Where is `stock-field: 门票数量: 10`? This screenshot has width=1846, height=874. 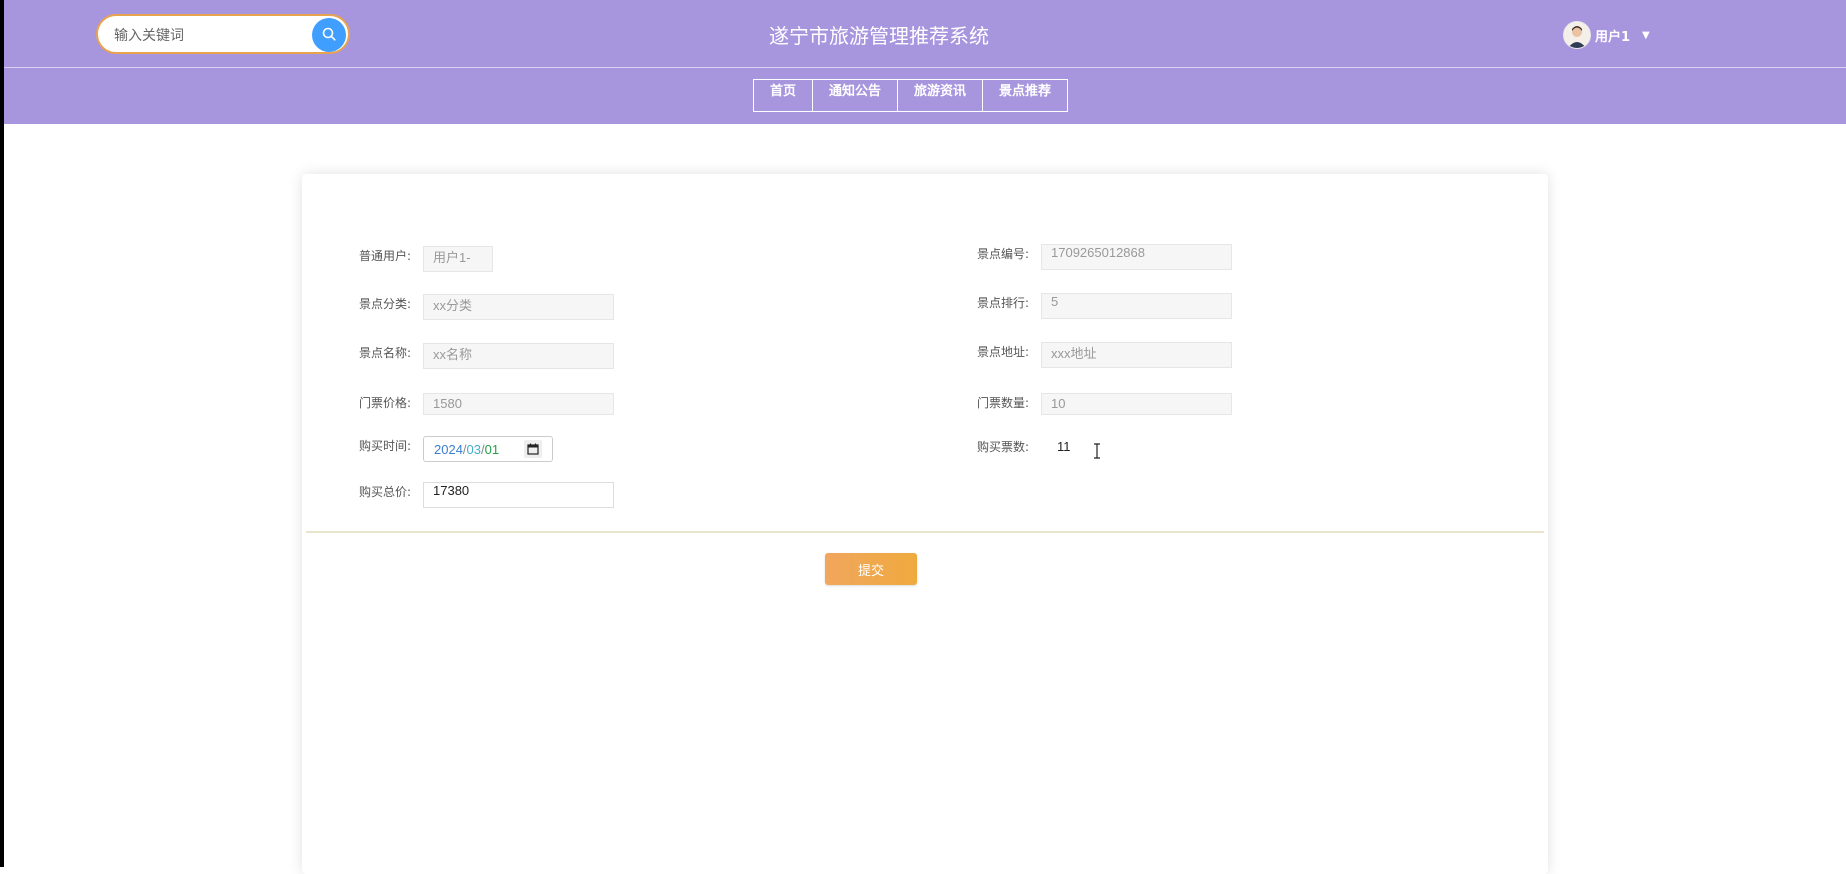
stock-field: 门票数量: 10 is located at coordinates (1104, 404).